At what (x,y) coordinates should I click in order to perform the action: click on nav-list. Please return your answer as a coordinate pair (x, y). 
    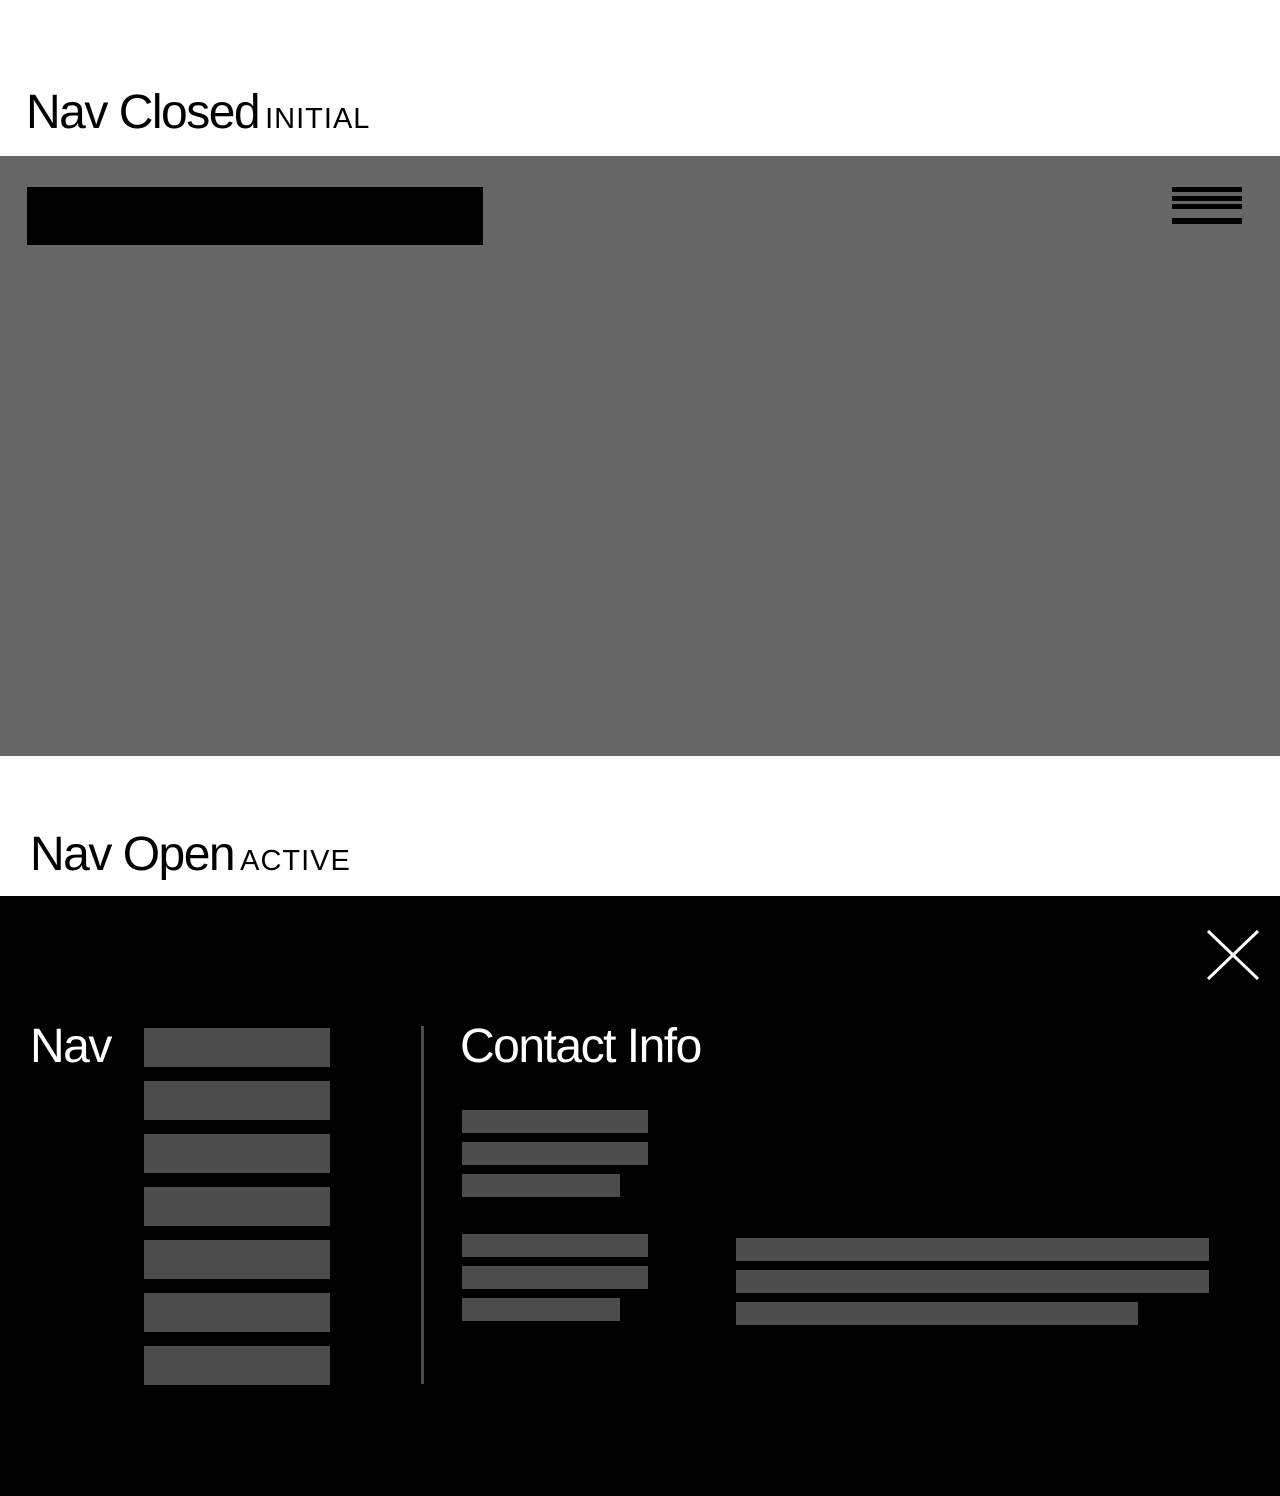
    Looking at the image, I should click on (237, 1213).